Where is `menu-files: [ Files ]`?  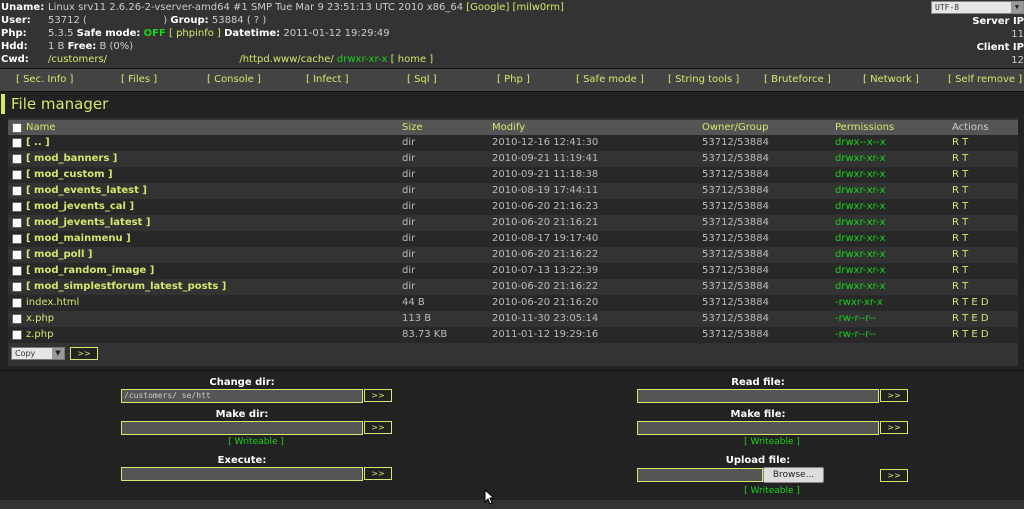
menu-files: [ Files ] is located at coordinates (139, 79).